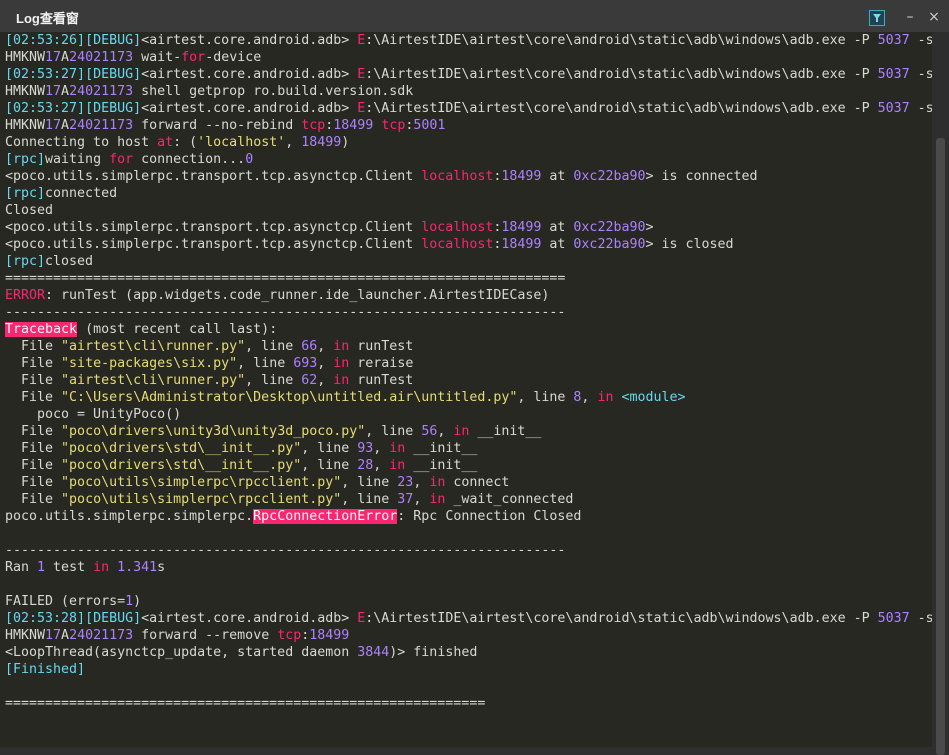  Describe the element at coordinates (470, 193) in the screenshot. I see `log-line: [rpc]connected` at that location.